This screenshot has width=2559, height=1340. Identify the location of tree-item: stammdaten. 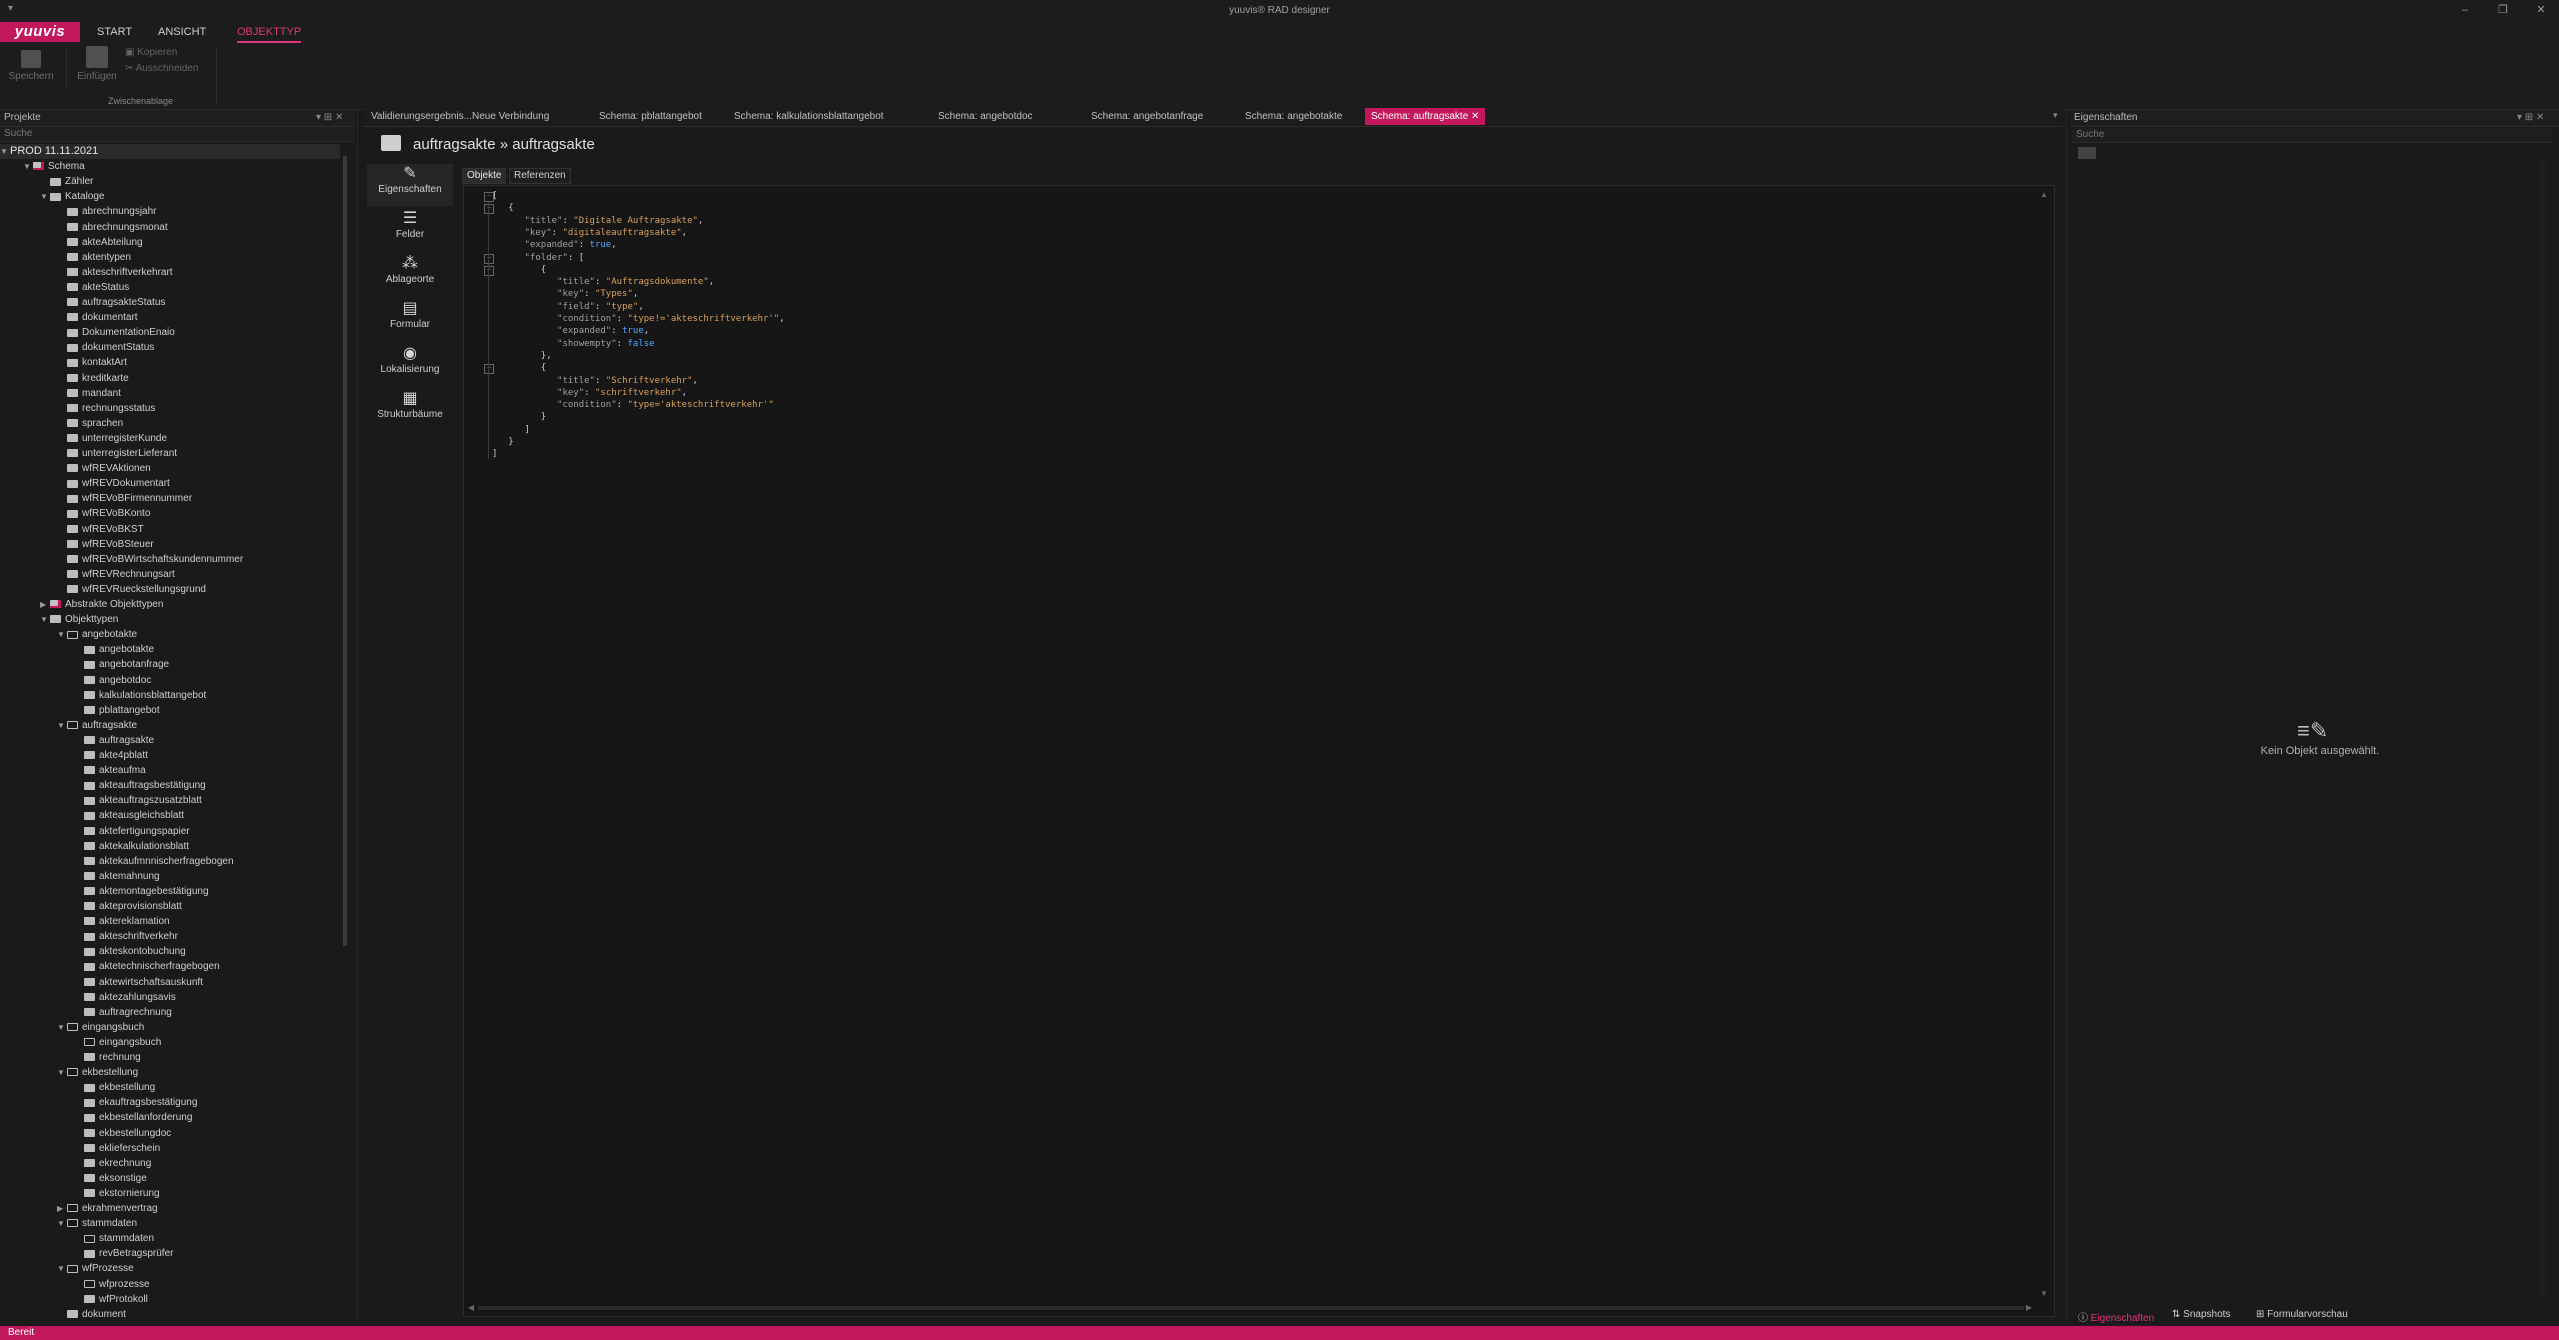
(114, 1238).